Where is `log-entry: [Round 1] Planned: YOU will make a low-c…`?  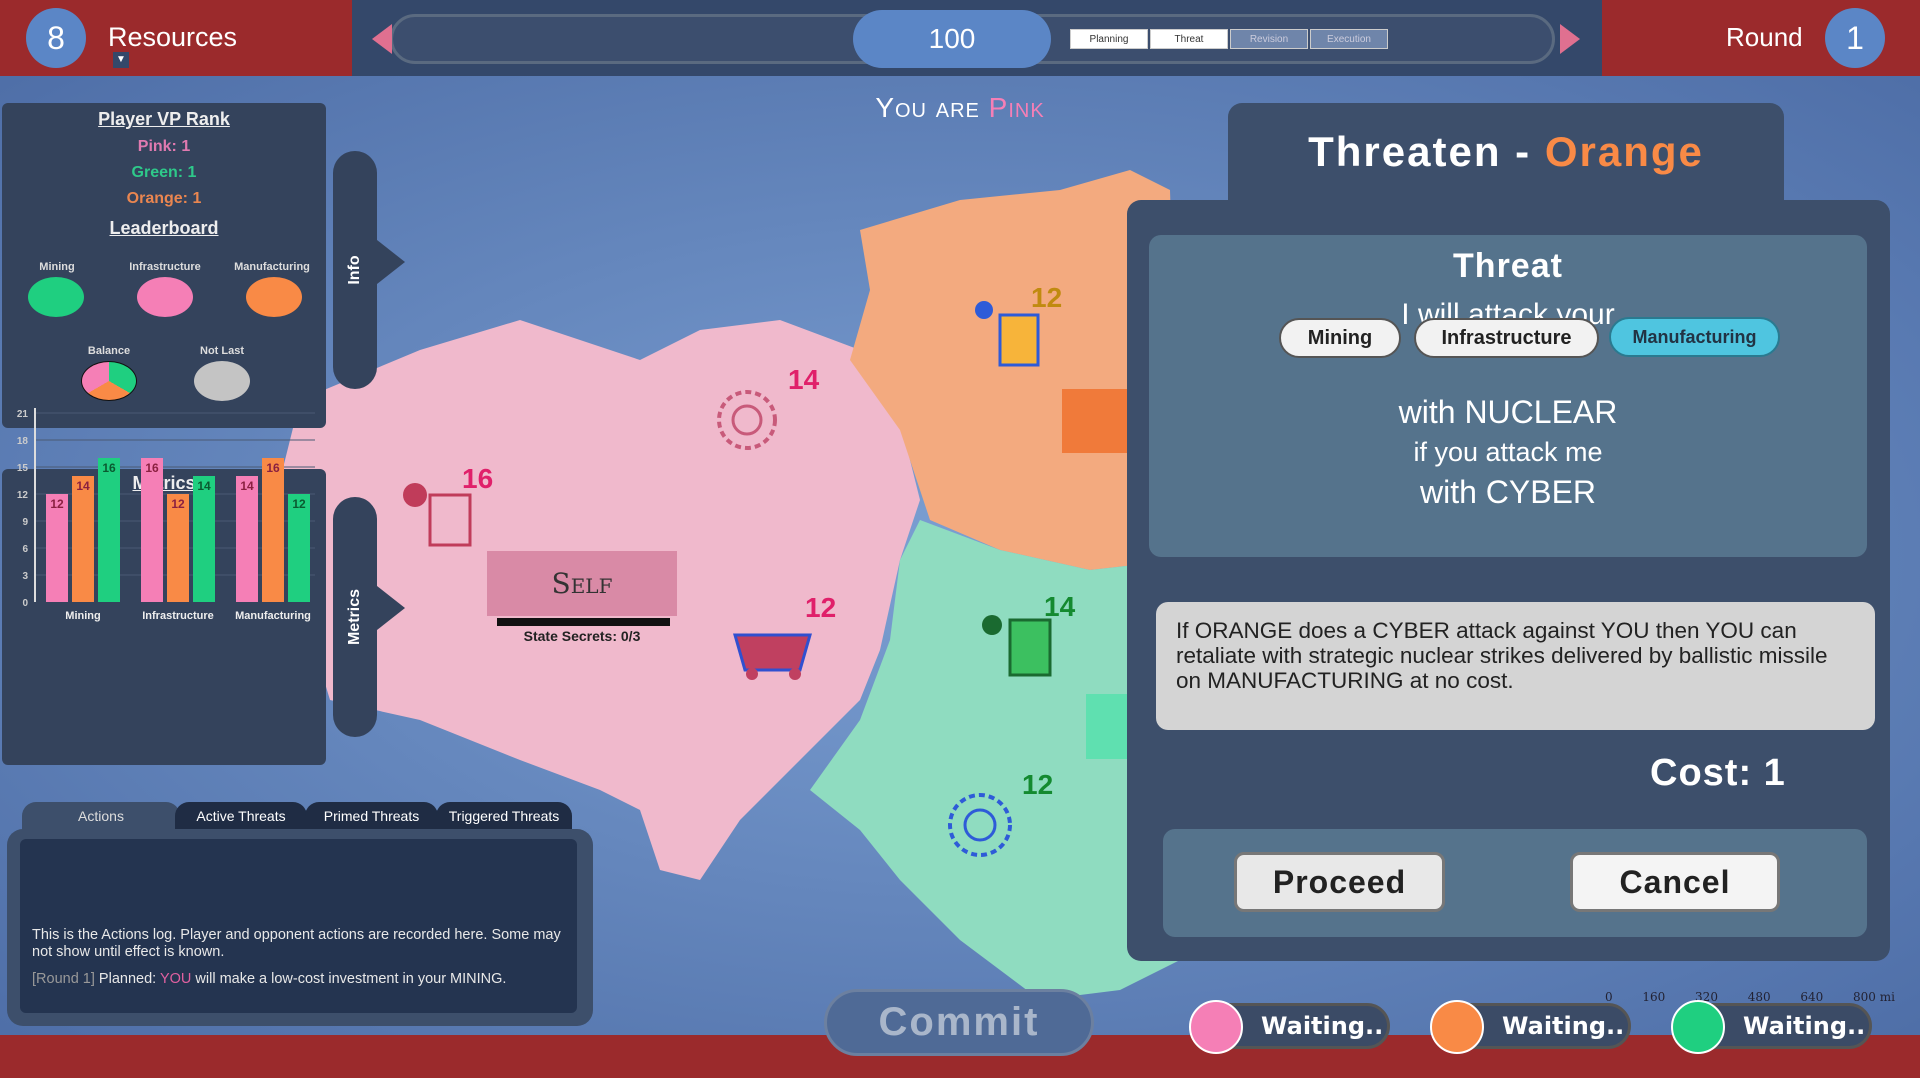
log-entry: [Round 1] Planned: YOU will make a low-c… is located at coordinates (298, 979).